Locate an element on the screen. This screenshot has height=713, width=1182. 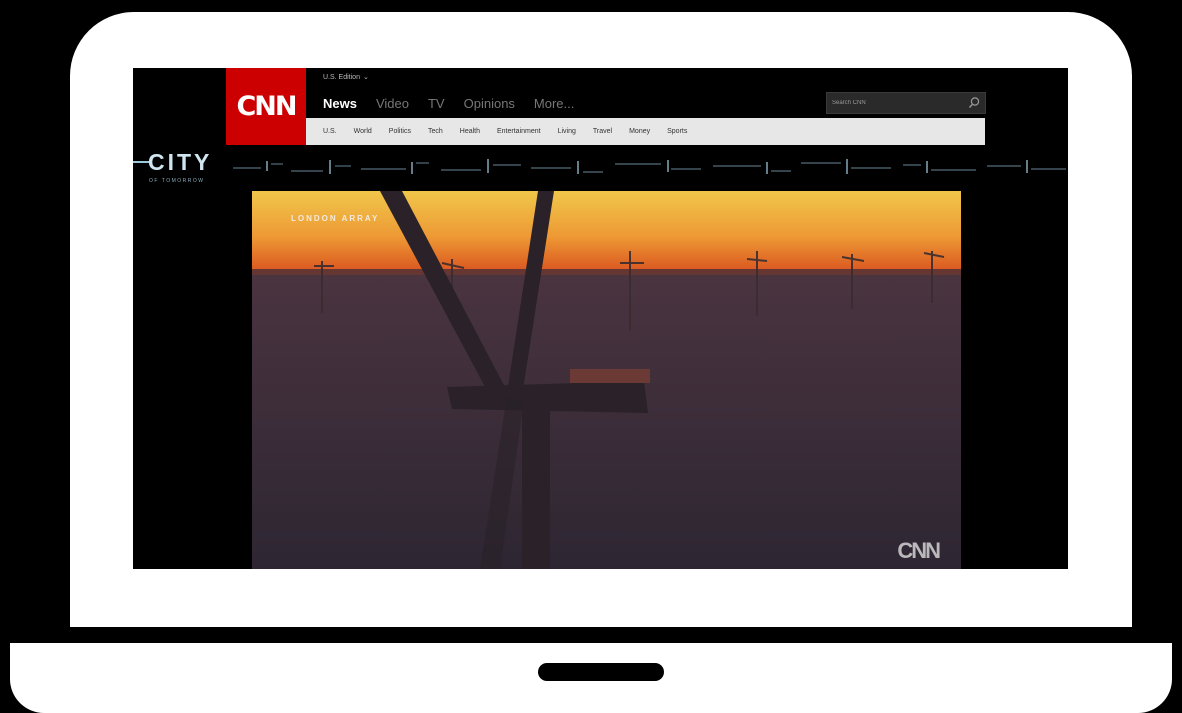
search-box is located at coordinates (906, 103).